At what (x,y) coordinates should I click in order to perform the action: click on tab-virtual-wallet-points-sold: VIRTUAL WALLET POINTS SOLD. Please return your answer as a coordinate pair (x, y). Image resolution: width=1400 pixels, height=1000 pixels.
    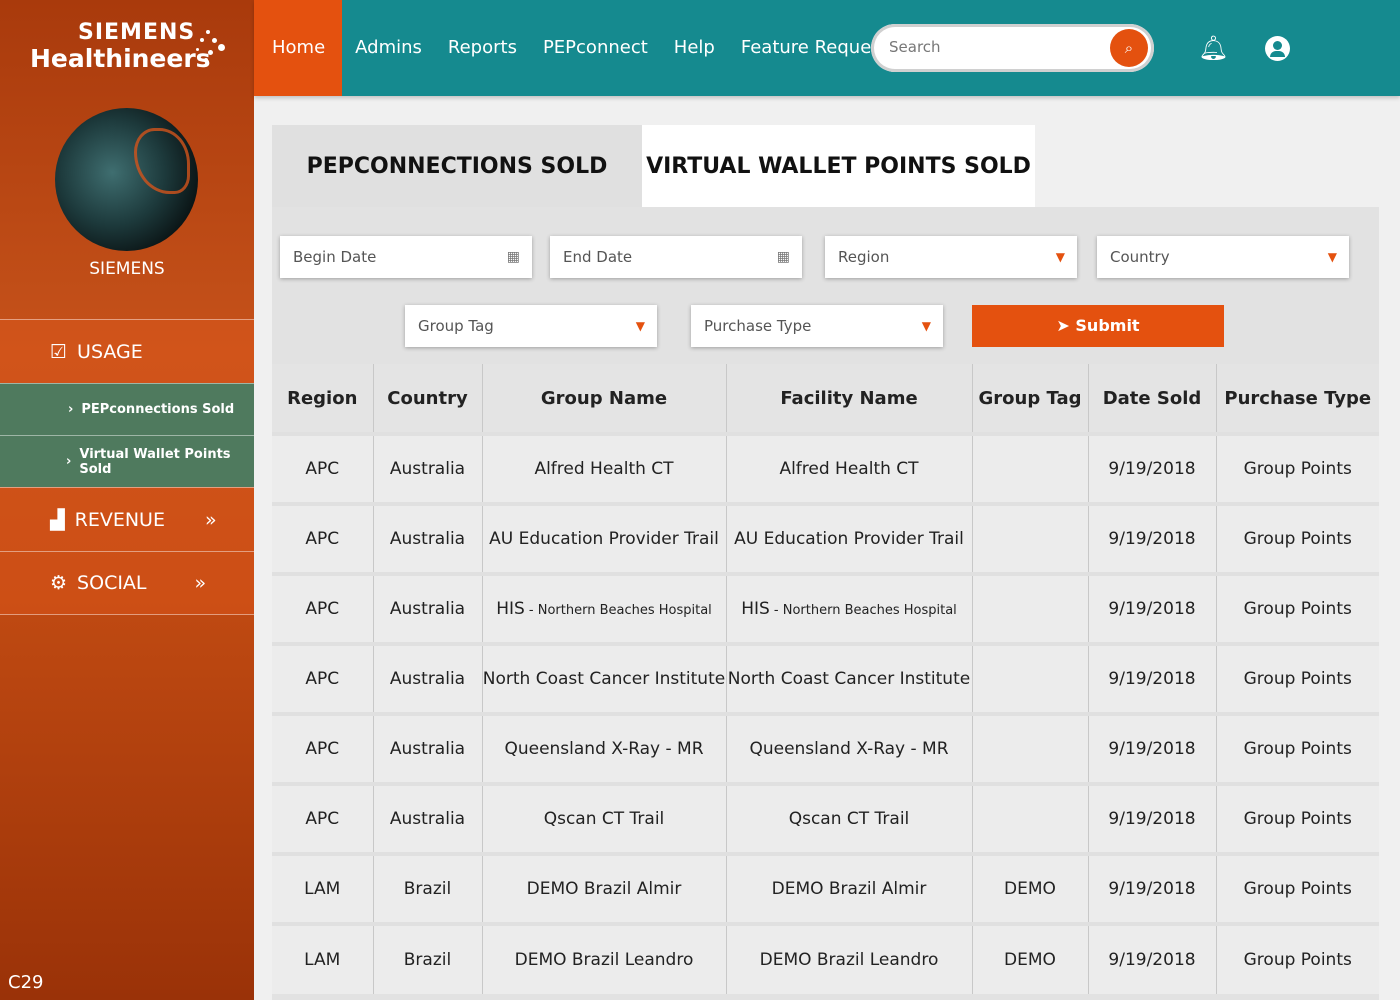
    Looking at the image, I should click on (838, 166).